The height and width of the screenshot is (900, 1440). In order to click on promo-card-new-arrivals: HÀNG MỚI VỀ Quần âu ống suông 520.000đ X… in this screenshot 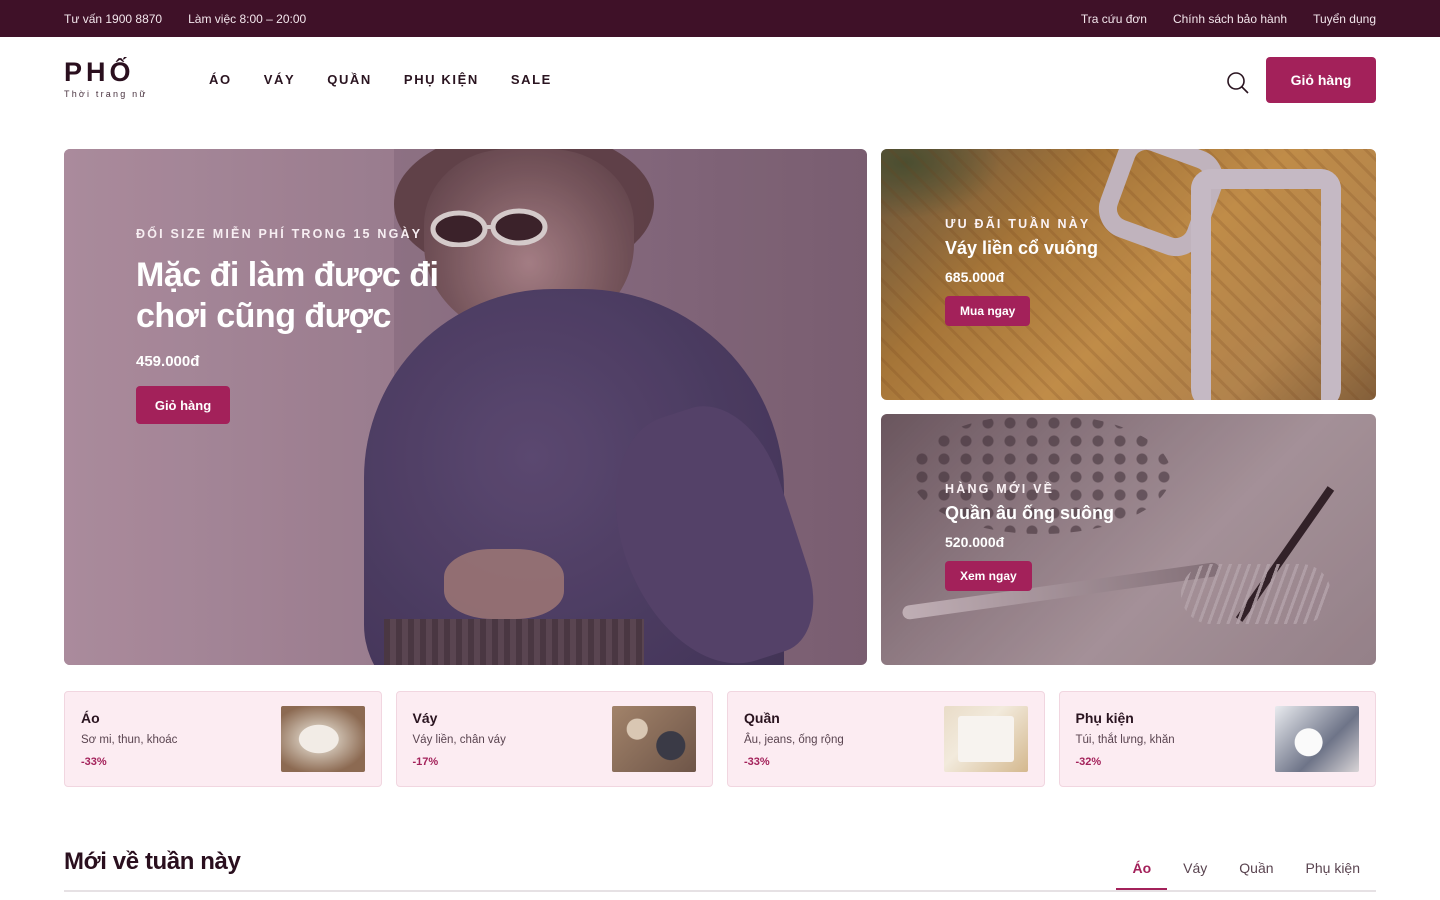, I will do `click(1128, 539)`.